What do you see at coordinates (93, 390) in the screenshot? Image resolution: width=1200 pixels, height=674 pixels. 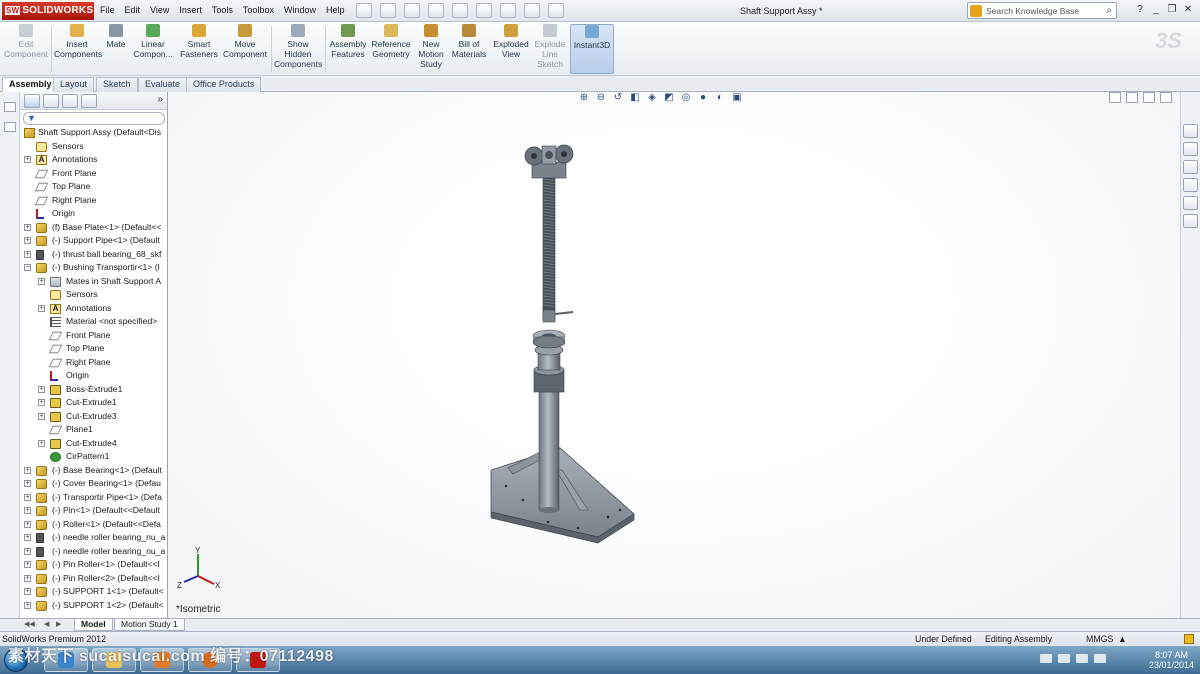 I see `tree-item: + Boss-Extrude1` at bounding box center [93, 390].